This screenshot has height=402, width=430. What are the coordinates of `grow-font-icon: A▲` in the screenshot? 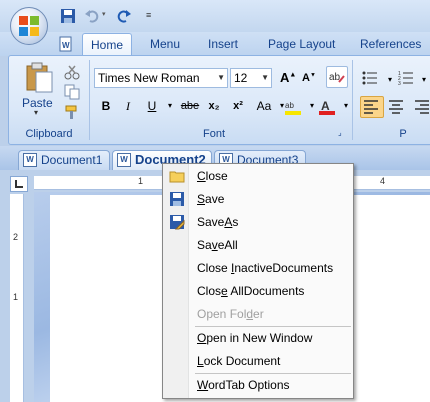 It's located at (288, 78).